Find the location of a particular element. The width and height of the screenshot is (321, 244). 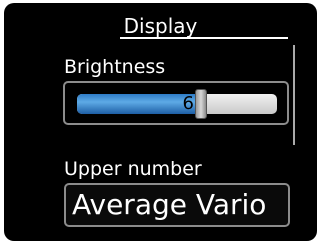

brightness-slider: 6 is located at coordinates (176, 103).